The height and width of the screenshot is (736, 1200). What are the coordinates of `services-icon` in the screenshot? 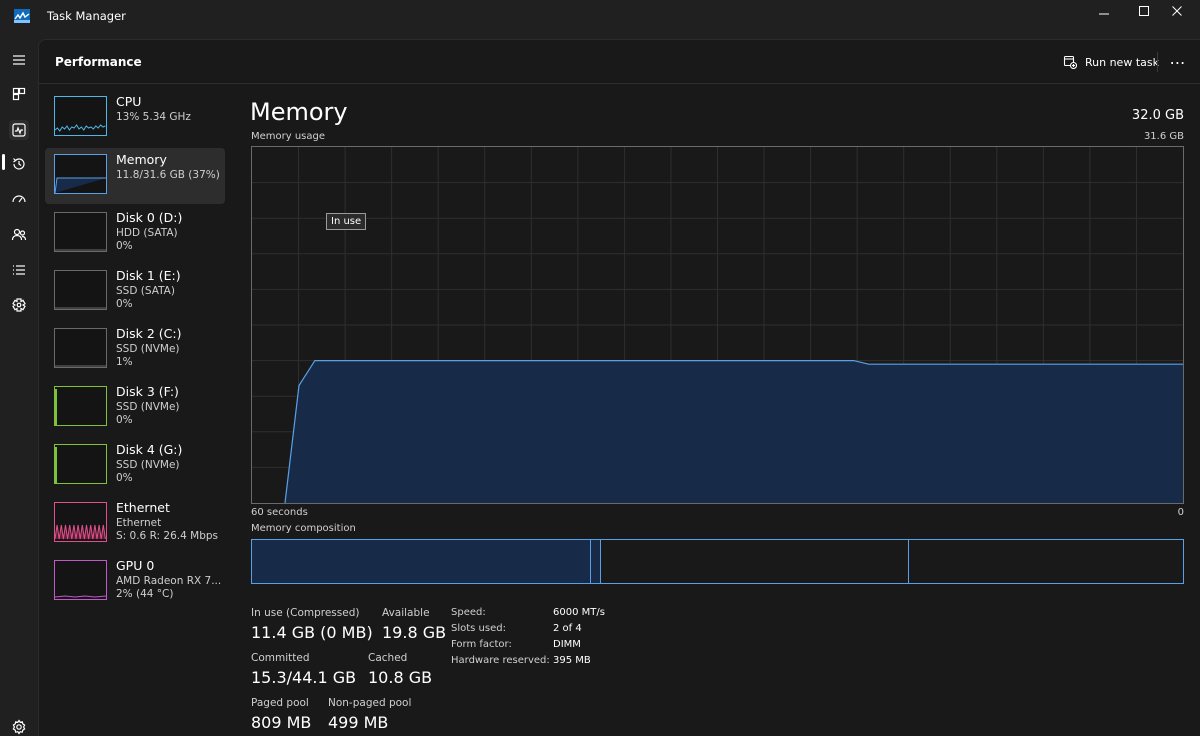 It's located at (19, 305).